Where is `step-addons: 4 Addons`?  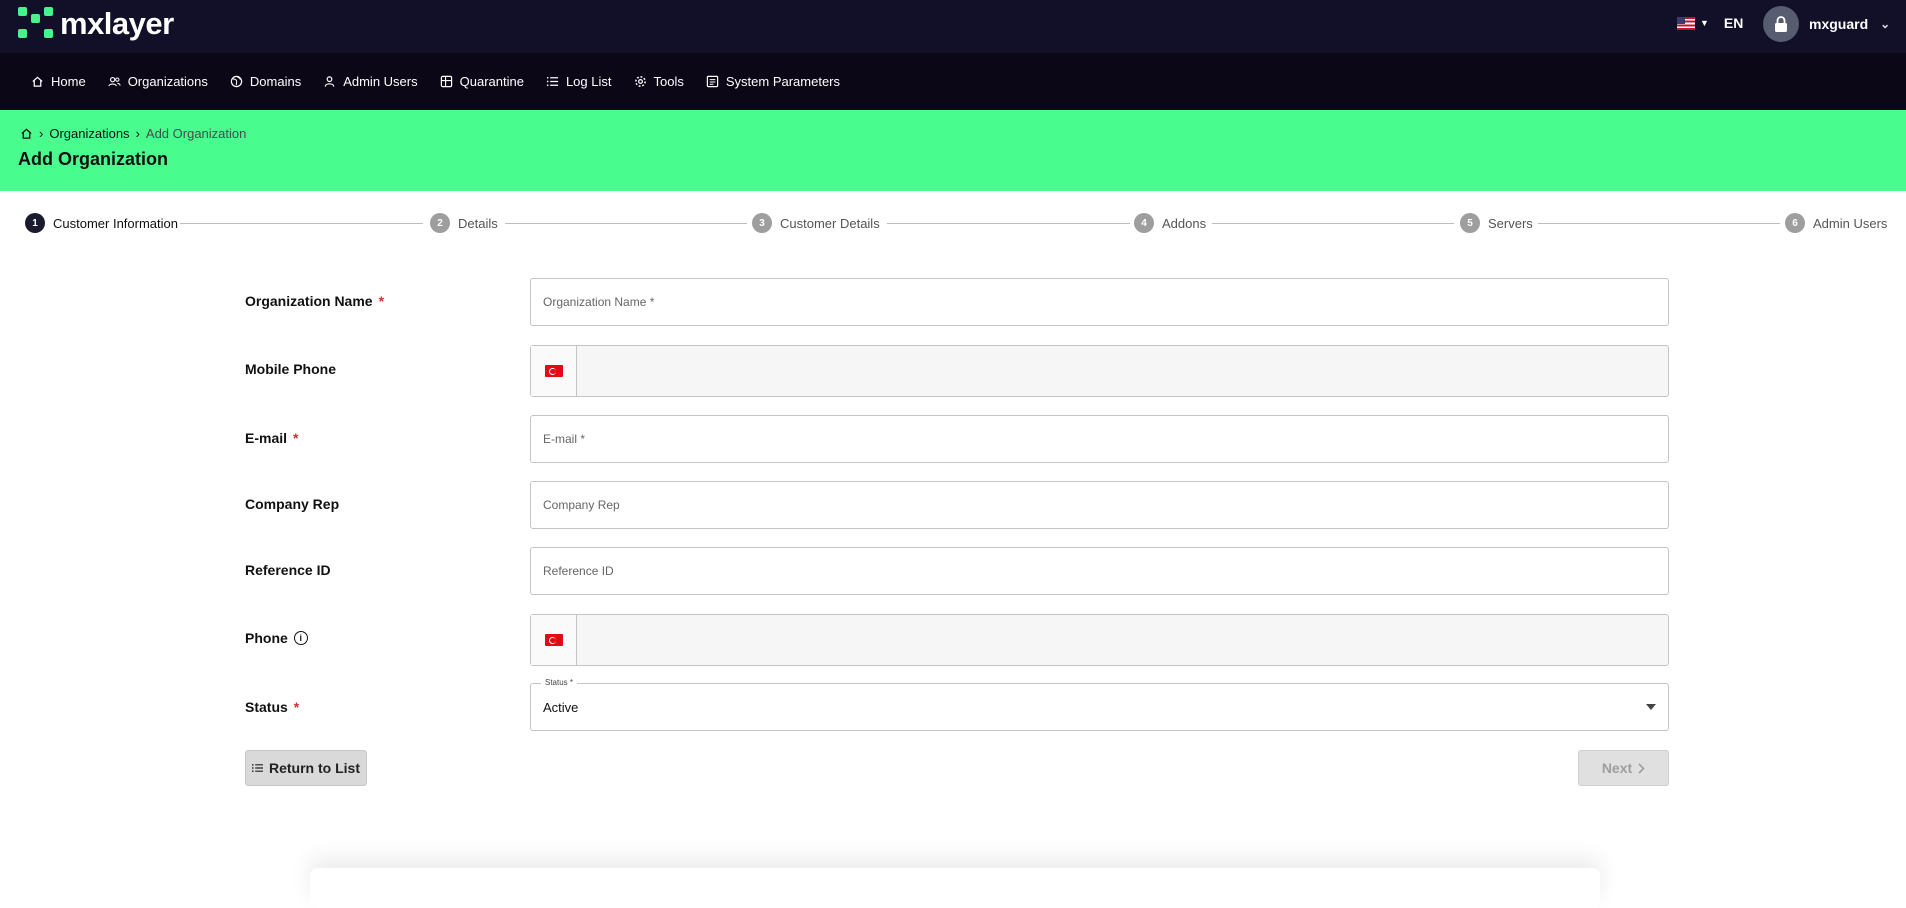 step-addons: 4 Addons is located at coordinates (1170, 223).